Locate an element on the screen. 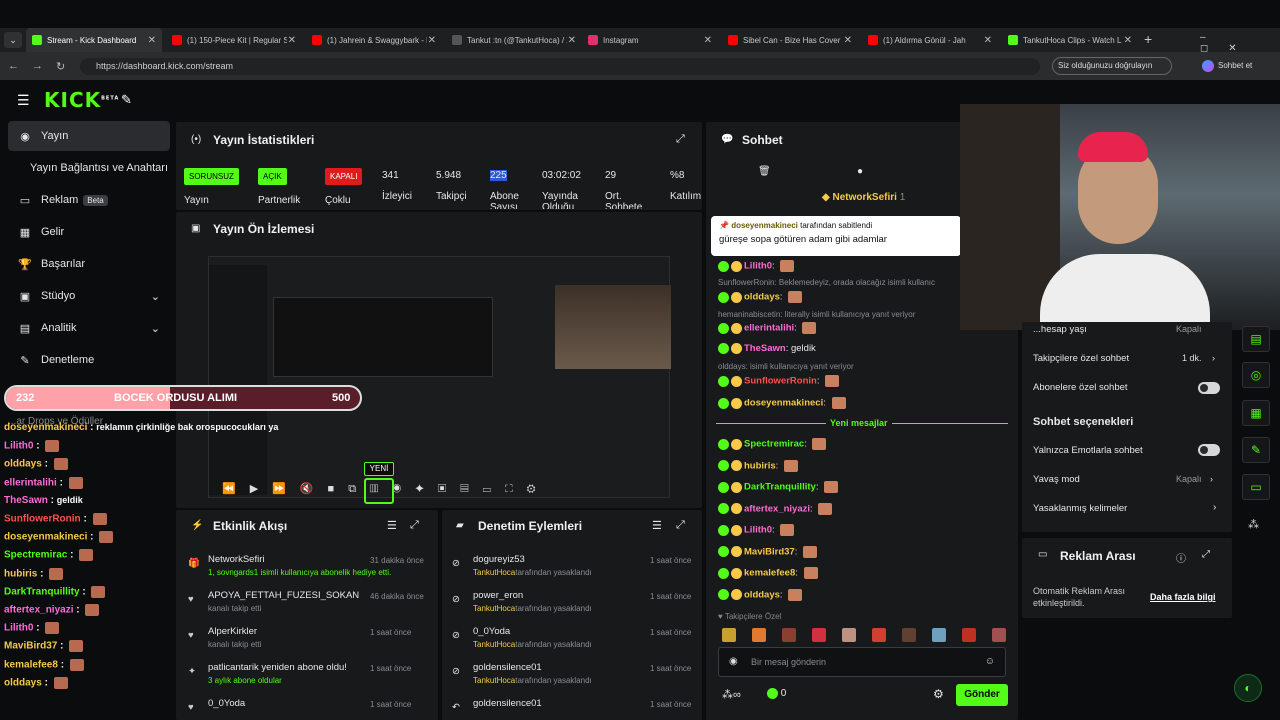  url-field: https://dashboard.kick.com/stream is located at coordinates (560, 66).